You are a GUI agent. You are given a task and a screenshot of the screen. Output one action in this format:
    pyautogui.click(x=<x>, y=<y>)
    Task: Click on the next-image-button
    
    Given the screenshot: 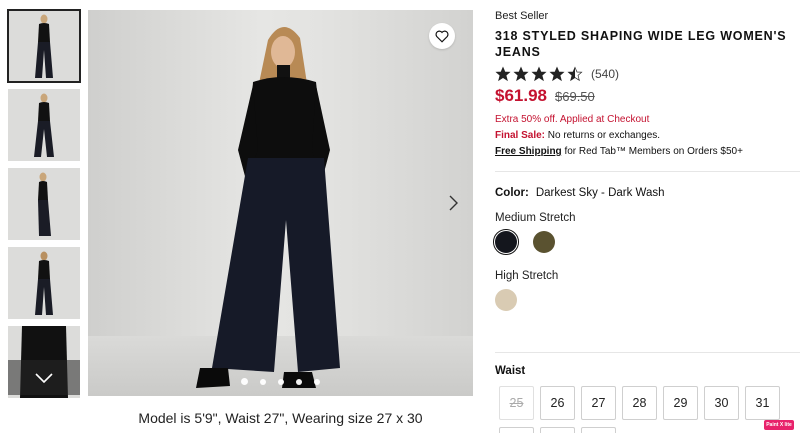 What is the action you would take?
    pyautogui.click(x=453, y=203)
    